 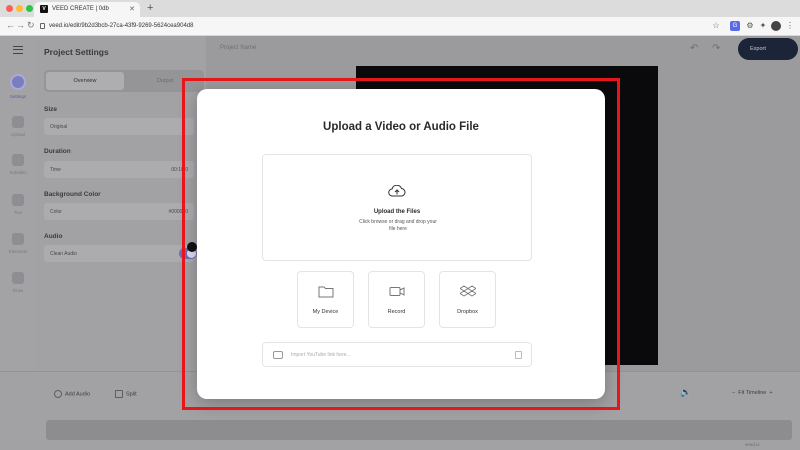 What do you see at coordinates (9, 8) in the screenshot?
I see `window-close-button` at bounding box center [9, 8].